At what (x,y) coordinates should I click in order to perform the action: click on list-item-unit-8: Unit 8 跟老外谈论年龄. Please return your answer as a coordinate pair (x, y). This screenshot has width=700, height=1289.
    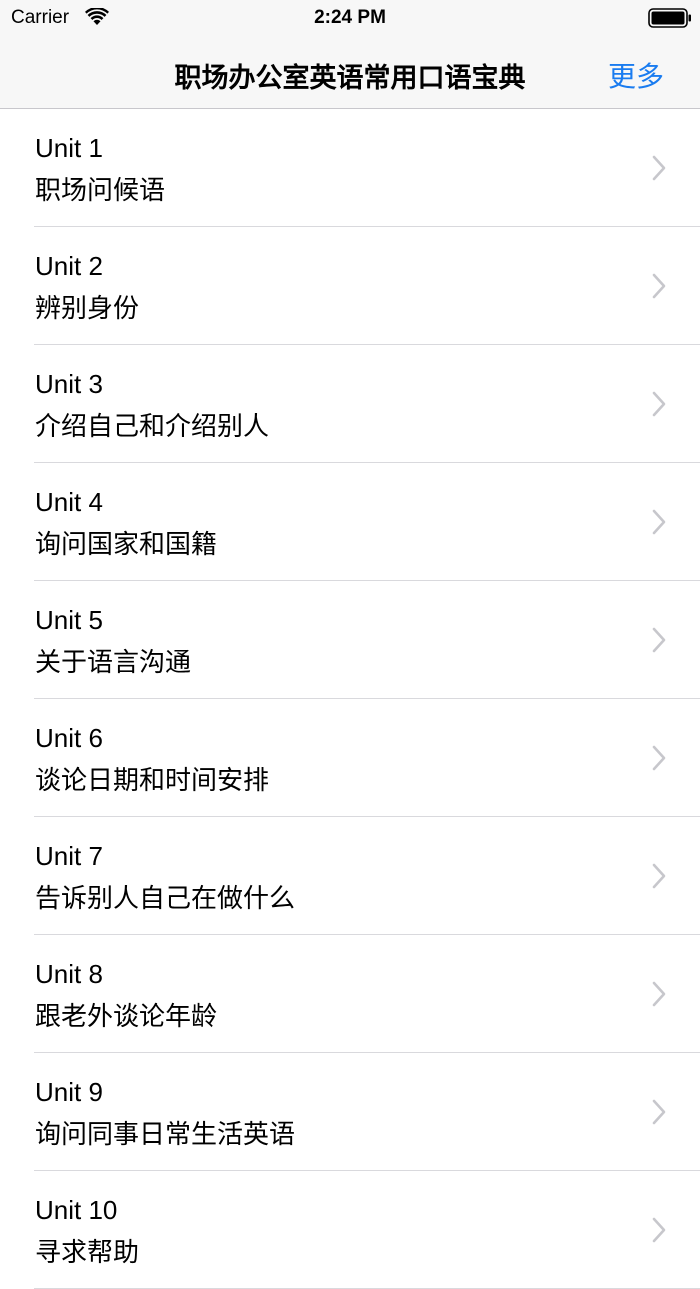
    Looking at the image, I should click on (350, 994).